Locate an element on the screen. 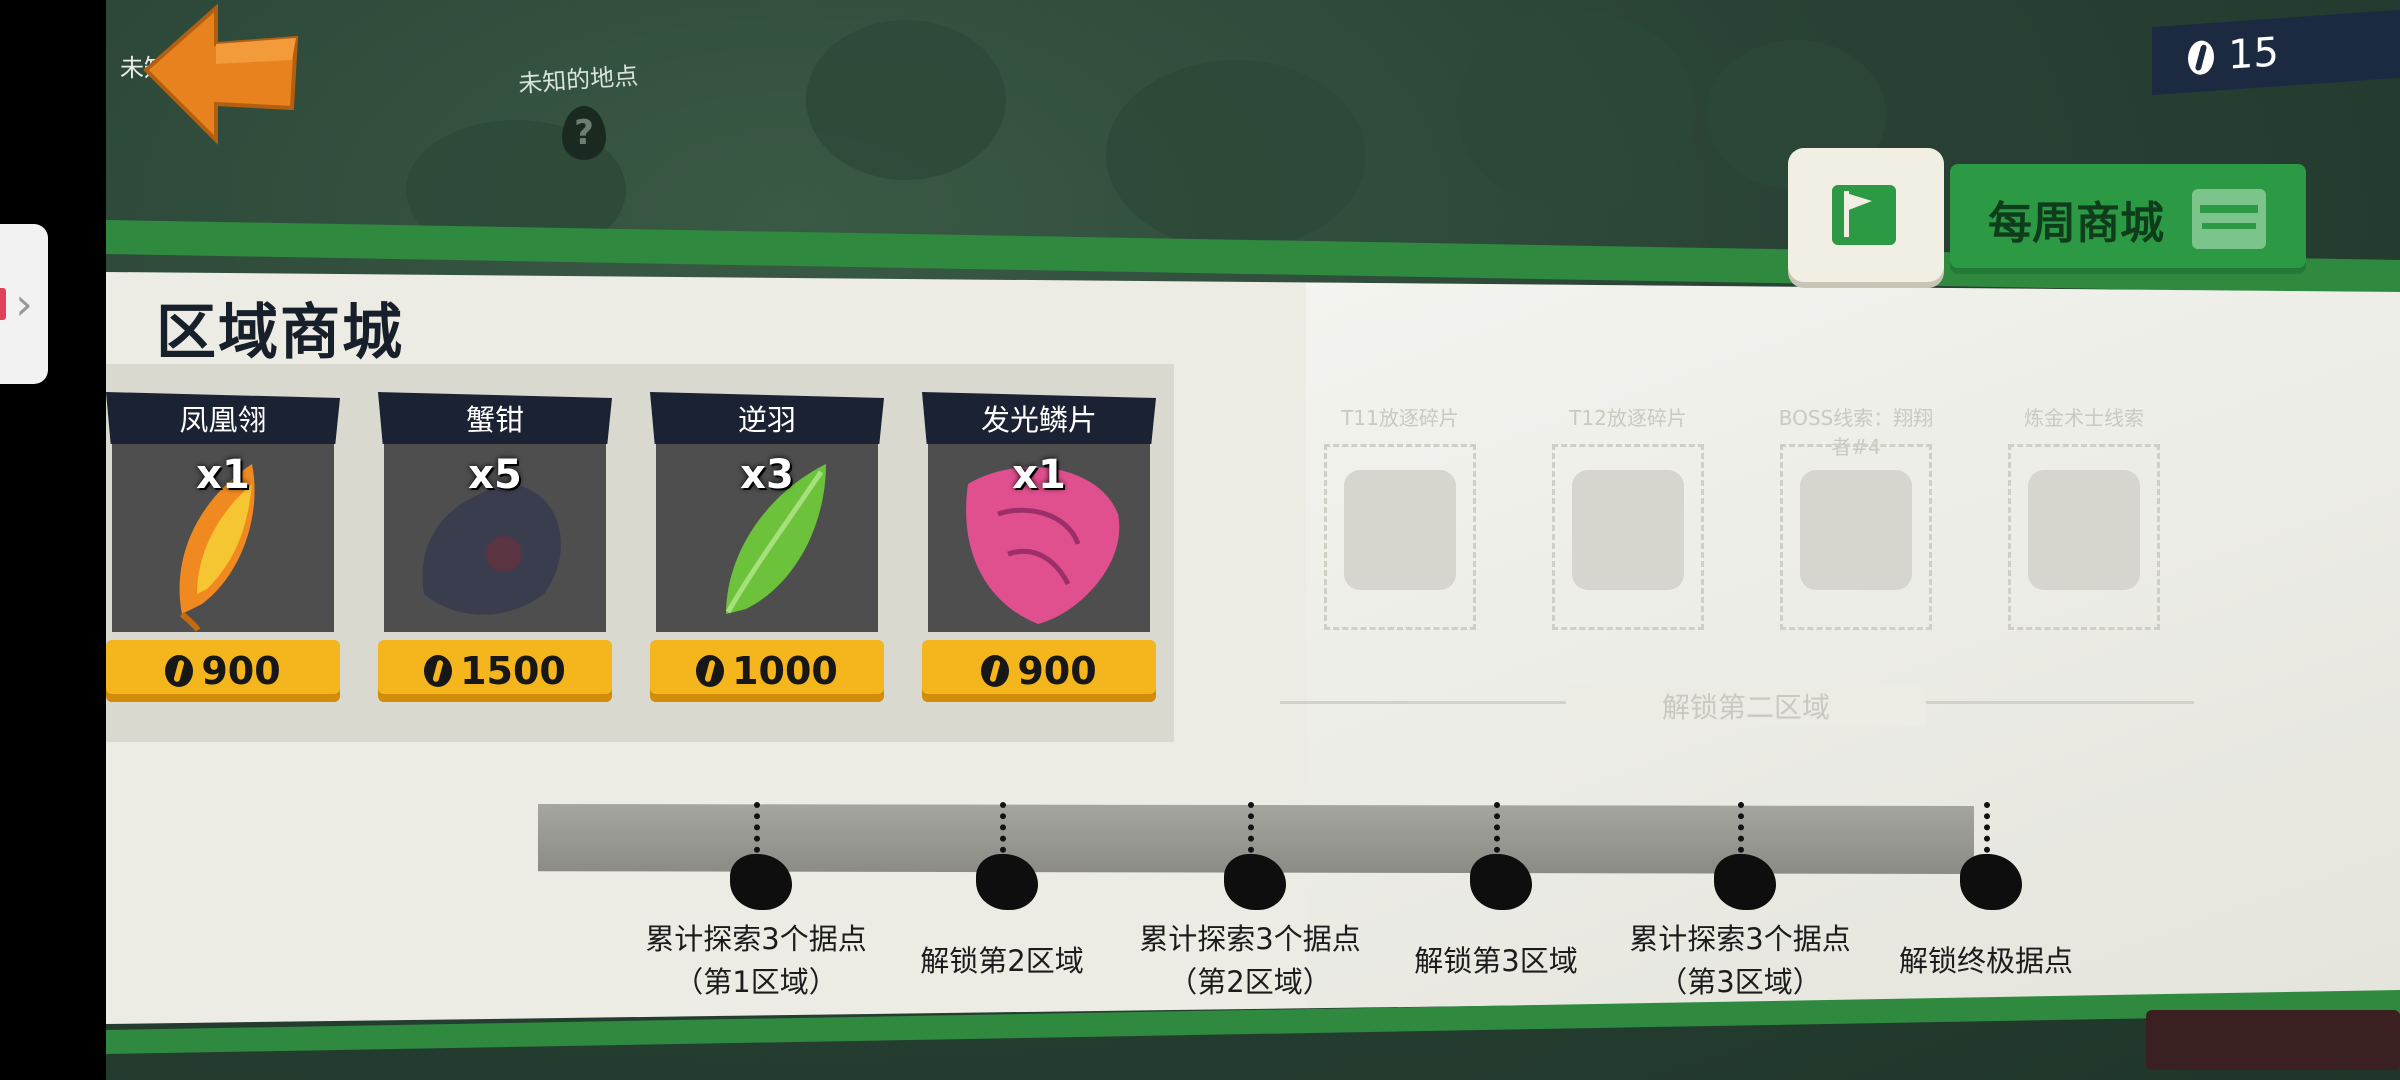 The height and width of the screenshot is (1080, 2400). milestone-label: 累计探索3个据点（第3区域） is located at coordinates (1740, 960).